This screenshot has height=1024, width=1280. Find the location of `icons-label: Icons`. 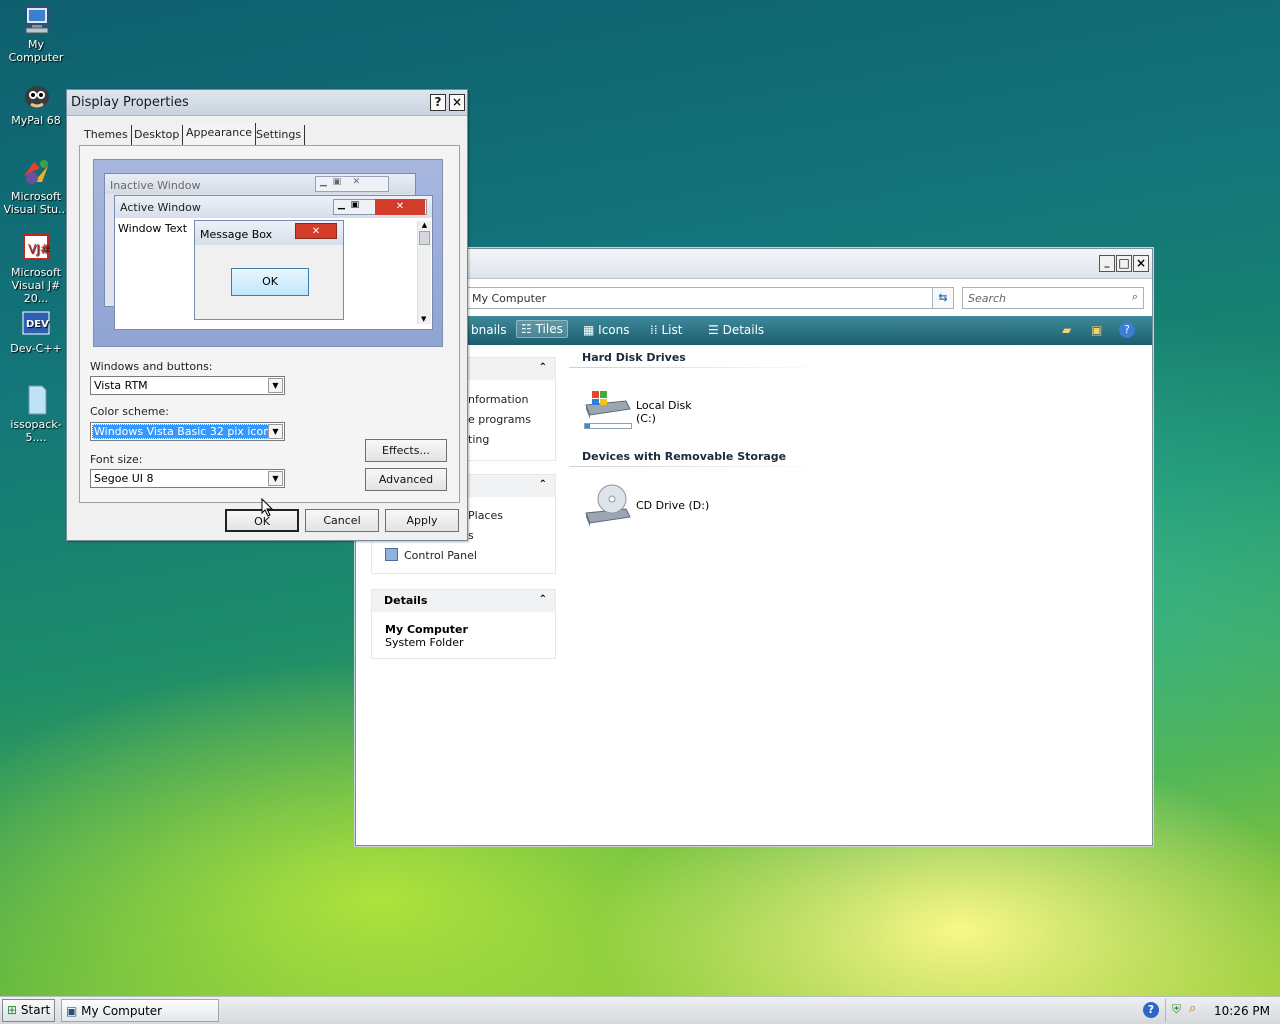

icons-label: Icons is located at coordinates (614, 330).